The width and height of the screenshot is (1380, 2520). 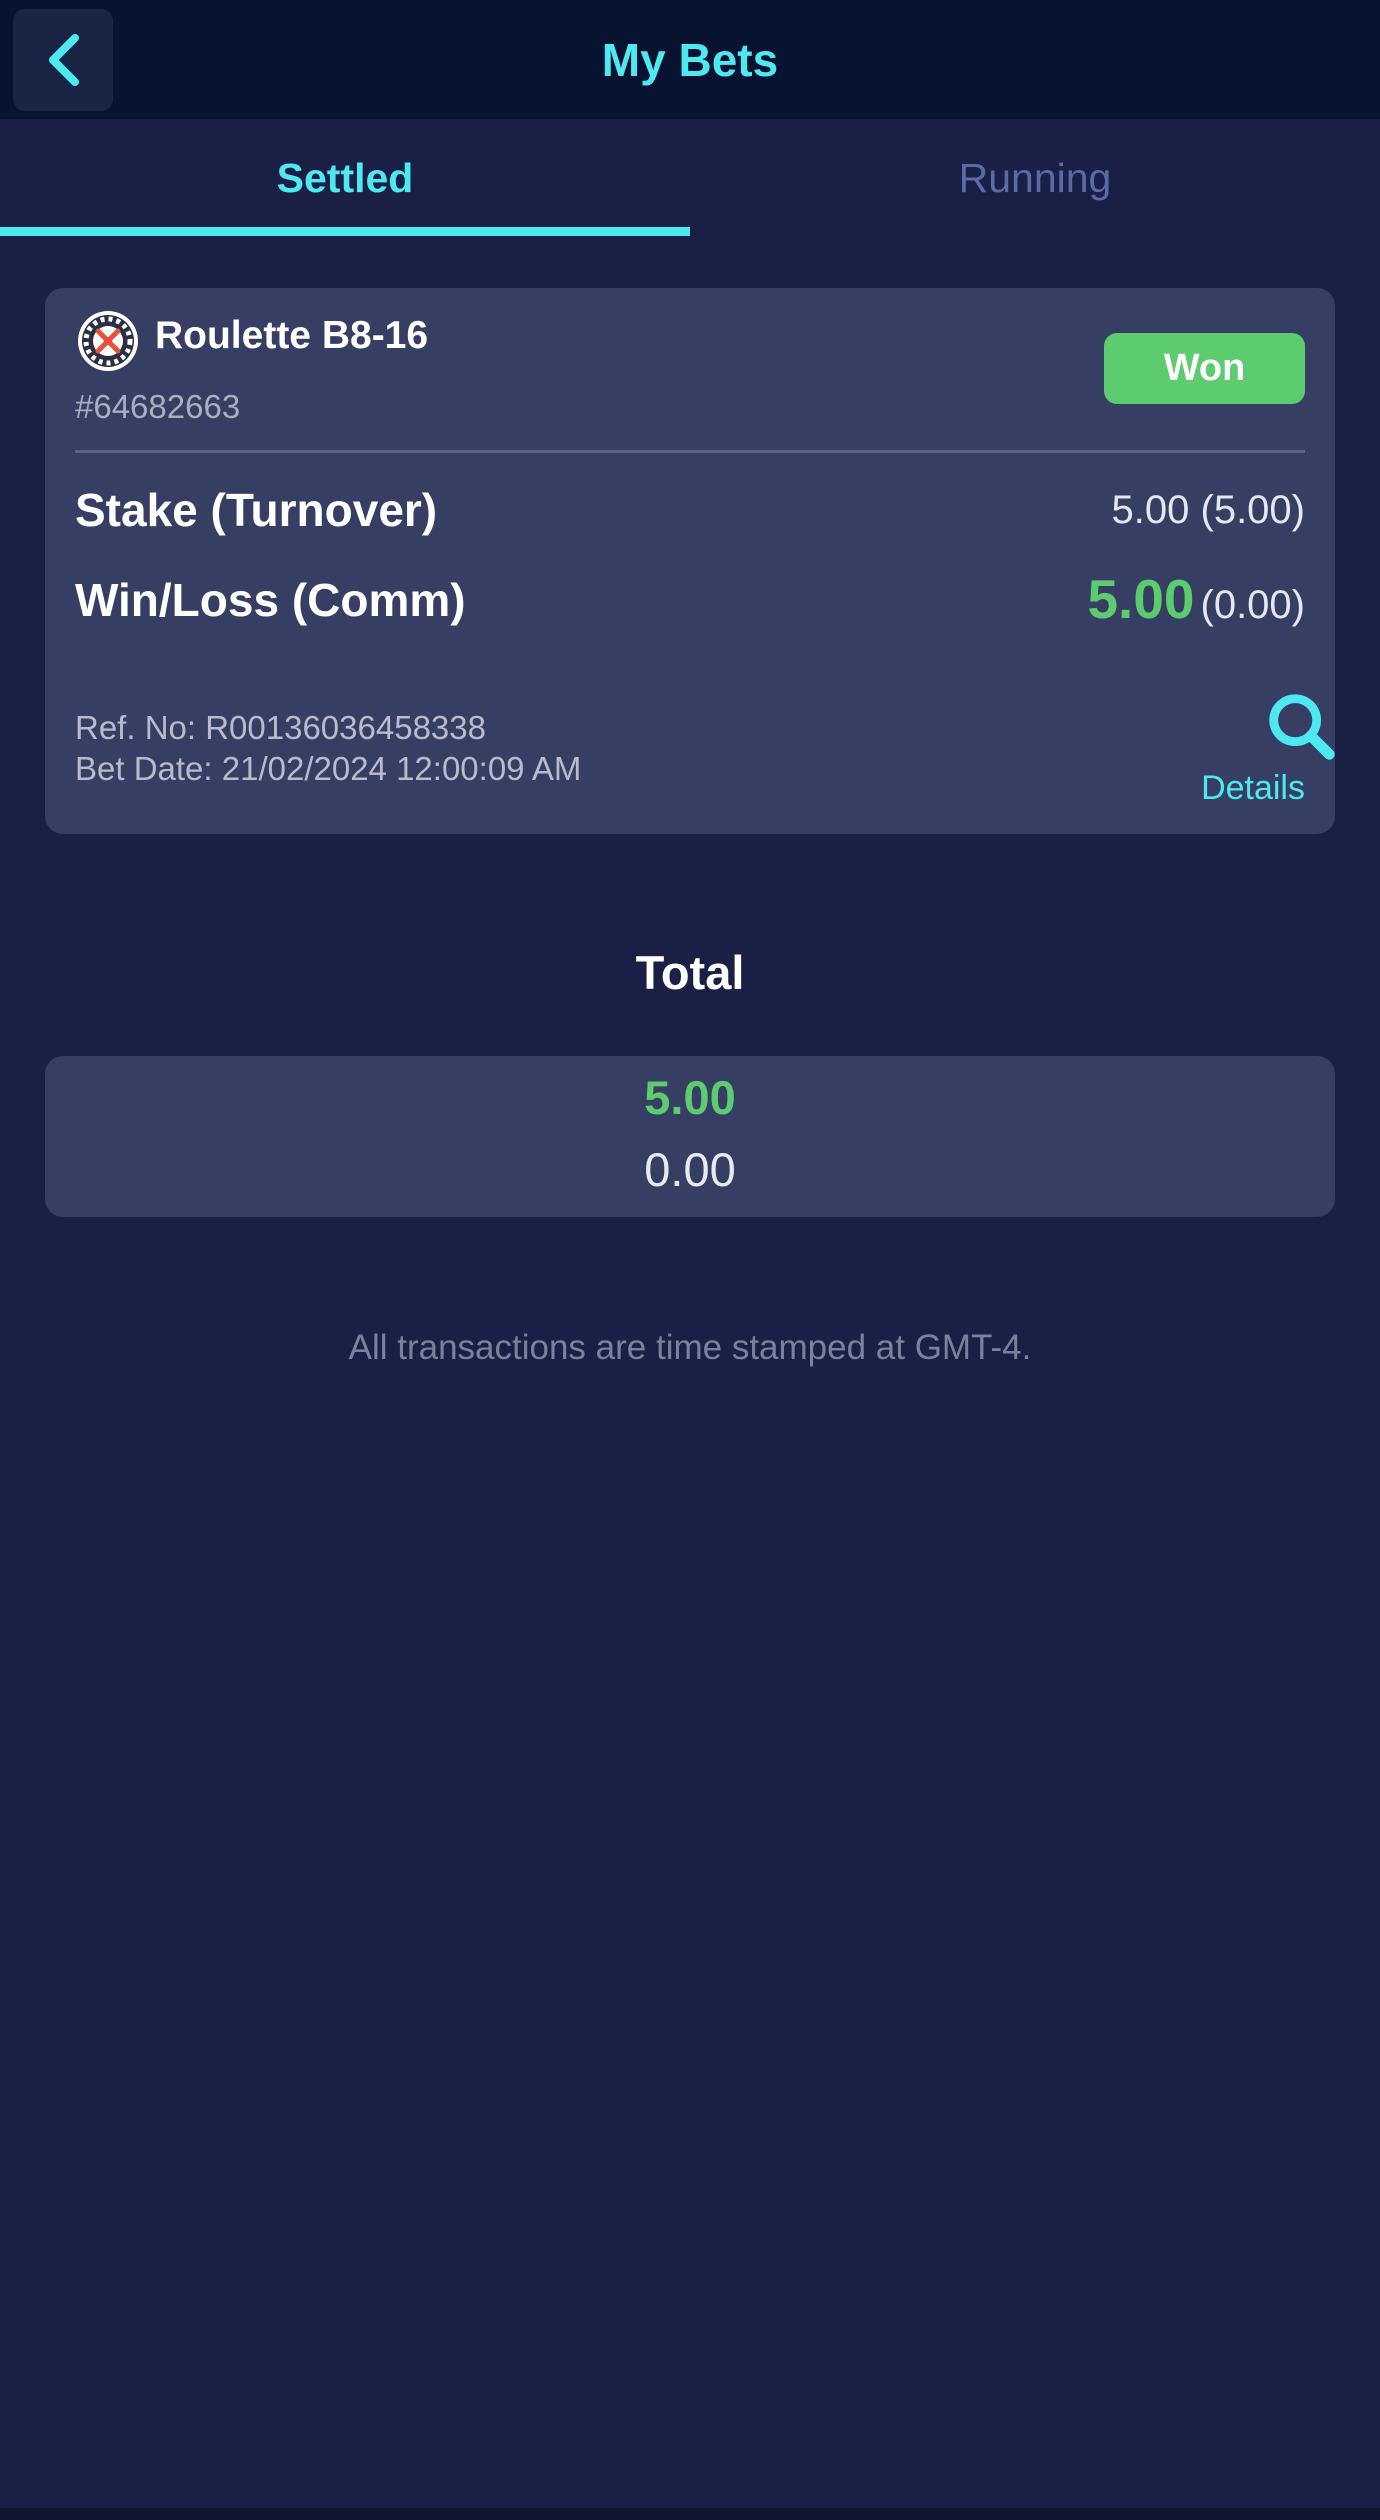 What do you see at coordinates (690, 972) in the screenshot?
I see `total-title: Total` at bounding box center [690, 972].